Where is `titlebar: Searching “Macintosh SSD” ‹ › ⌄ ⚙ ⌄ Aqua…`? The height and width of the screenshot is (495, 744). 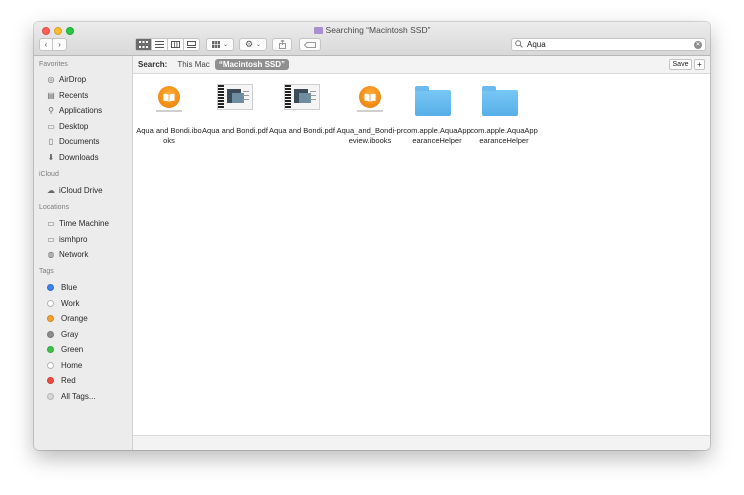
titlebar: Searching “Macintosh SSD” ‹ › ⌄ ⚙ ⌄ Aqua… is located at coordinates (372, 39).